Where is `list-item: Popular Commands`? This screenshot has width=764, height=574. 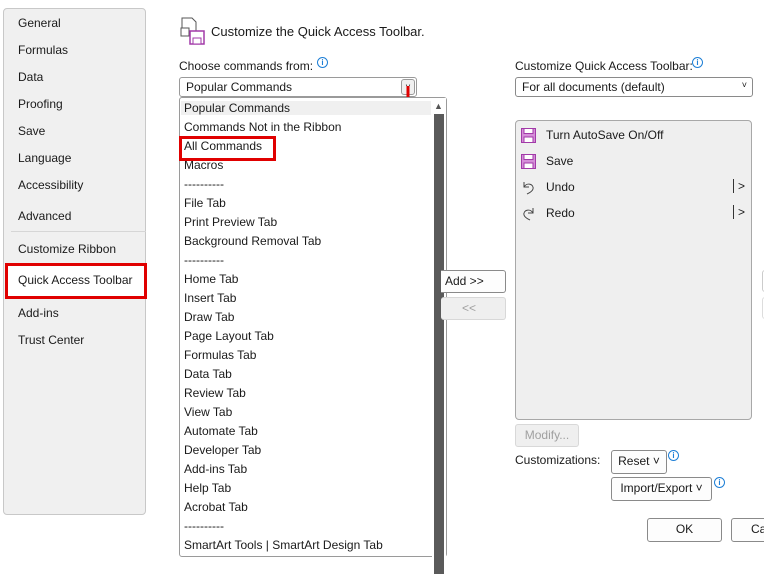
list-item: Popular Commands is located at coordinates (306, 108).